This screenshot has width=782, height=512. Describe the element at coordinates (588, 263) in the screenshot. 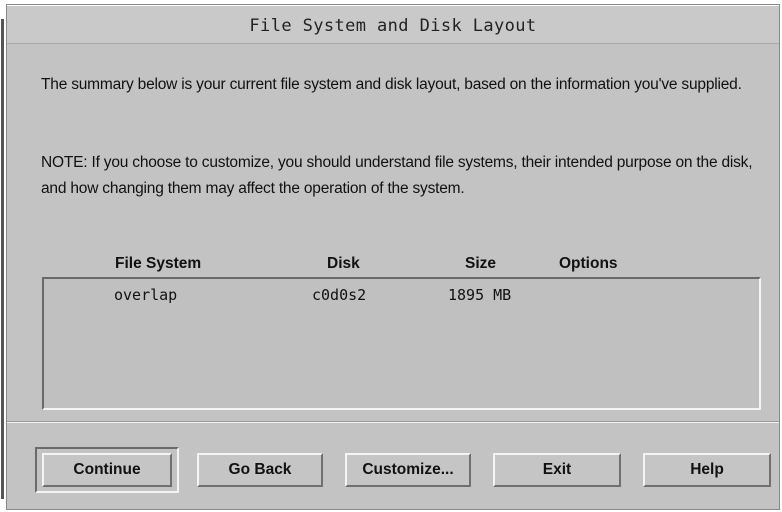

I see `column-header-options: Options` at that location.